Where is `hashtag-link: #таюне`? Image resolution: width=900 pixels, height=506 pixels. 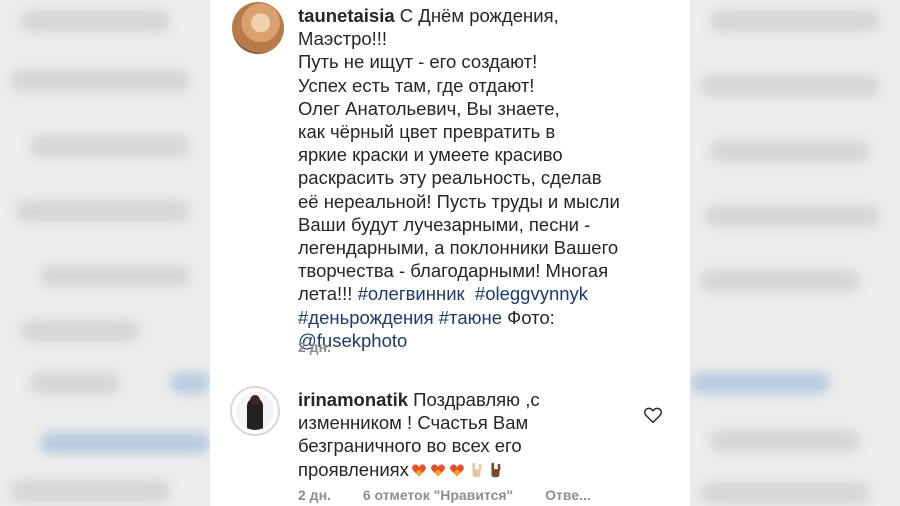
hashtag-link: #таюне is located at coordinates (470, 317).